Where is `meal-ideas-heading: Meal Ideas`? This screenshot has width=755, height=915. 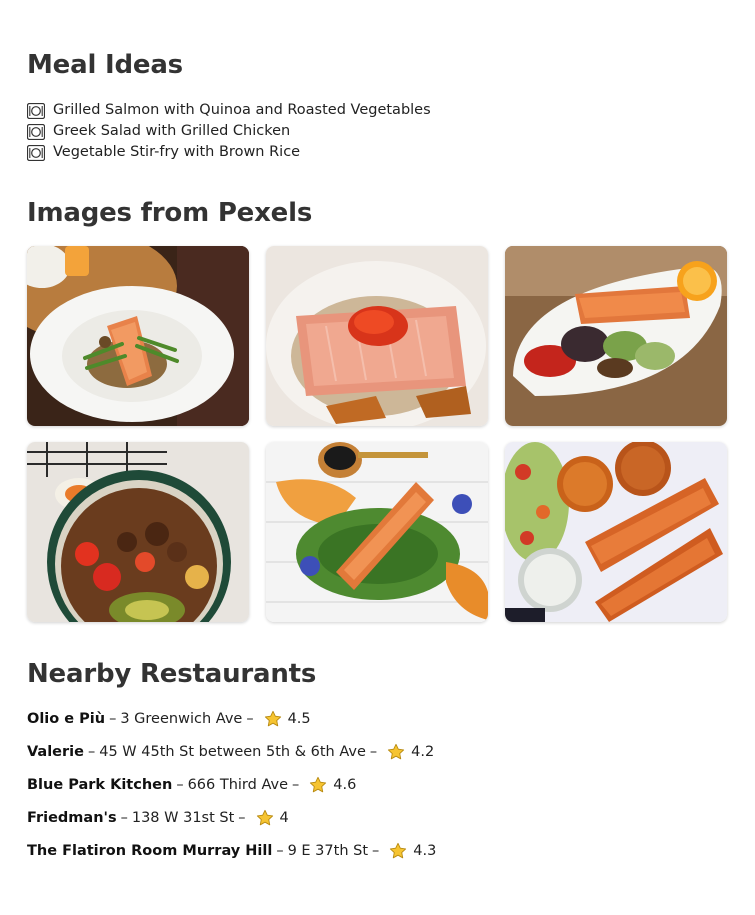 meal-ideas-heading: Meal Ideas is located at coordinates (105, 65).